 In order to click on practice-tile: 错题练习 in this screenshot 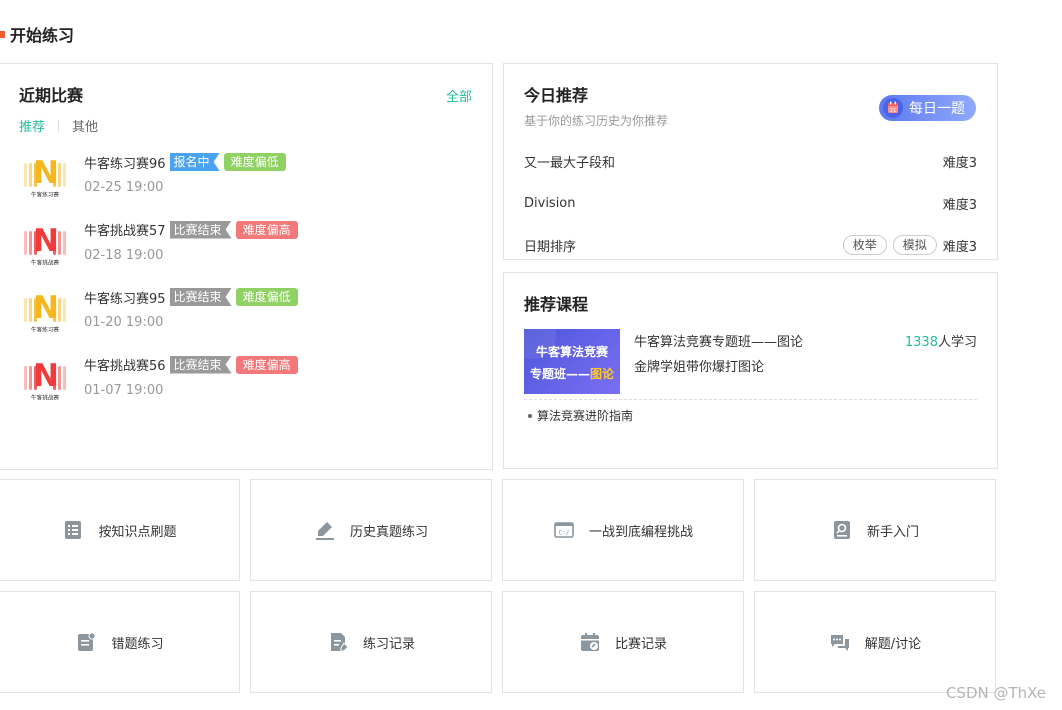, I will do `click(120, 642)`.